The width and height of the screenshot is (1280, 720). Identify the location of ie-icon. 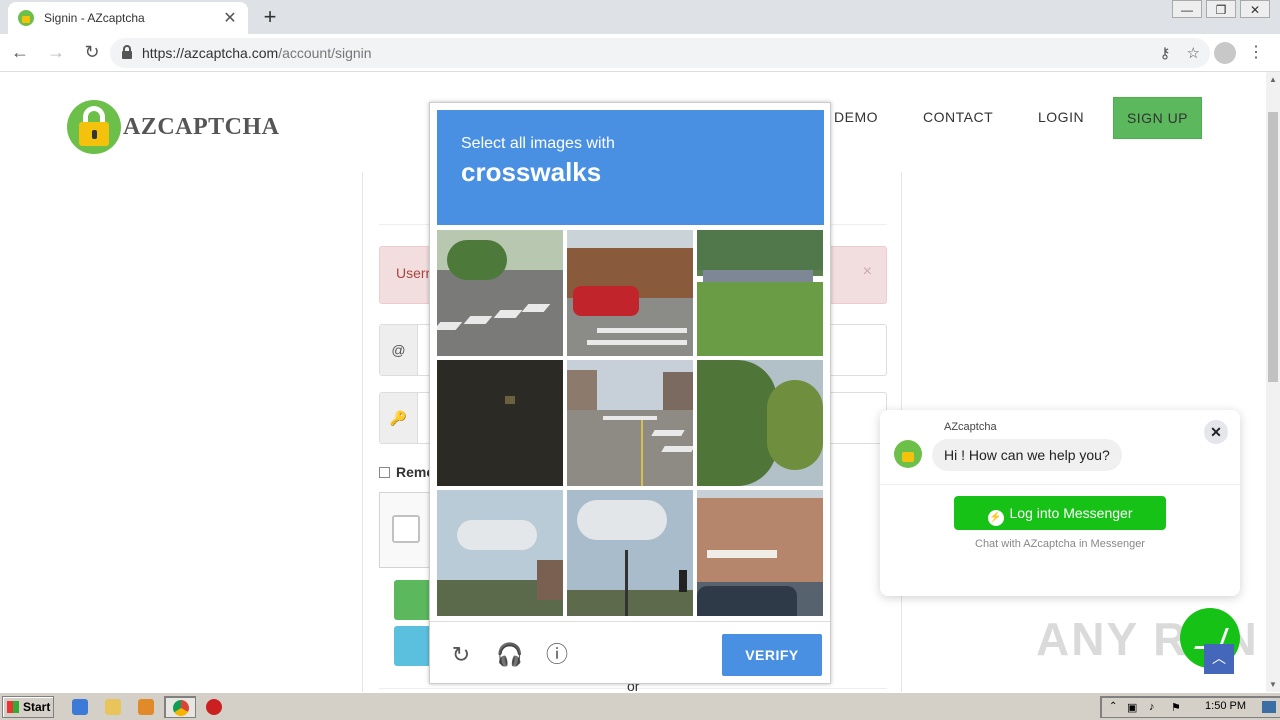
(80, 707).